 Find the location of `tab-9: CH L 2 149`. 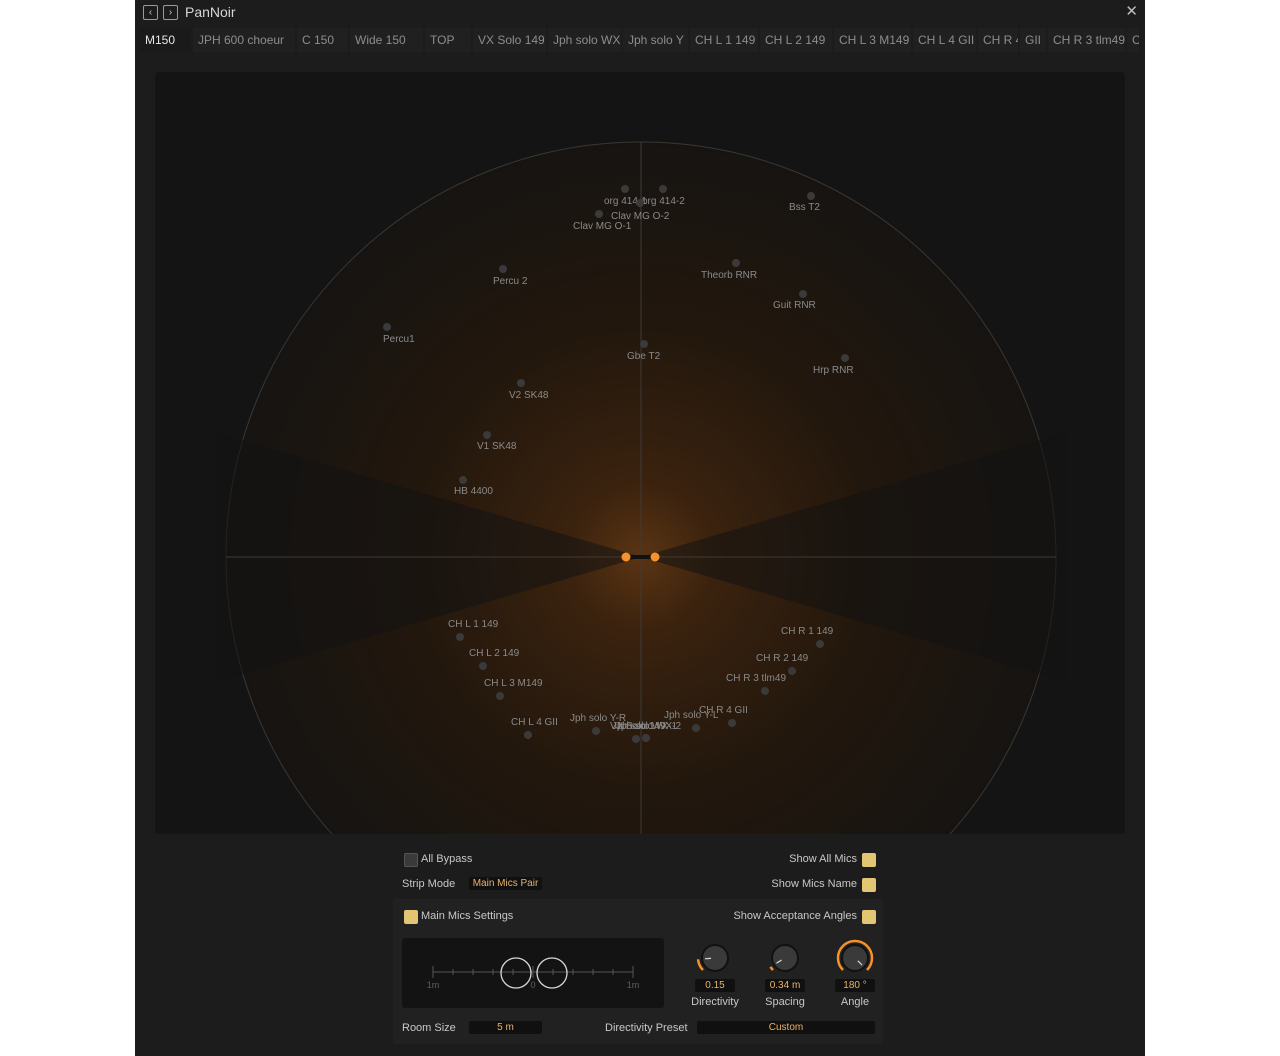

tab-9: CH L 2 149 is located at coordinates (796, 40).